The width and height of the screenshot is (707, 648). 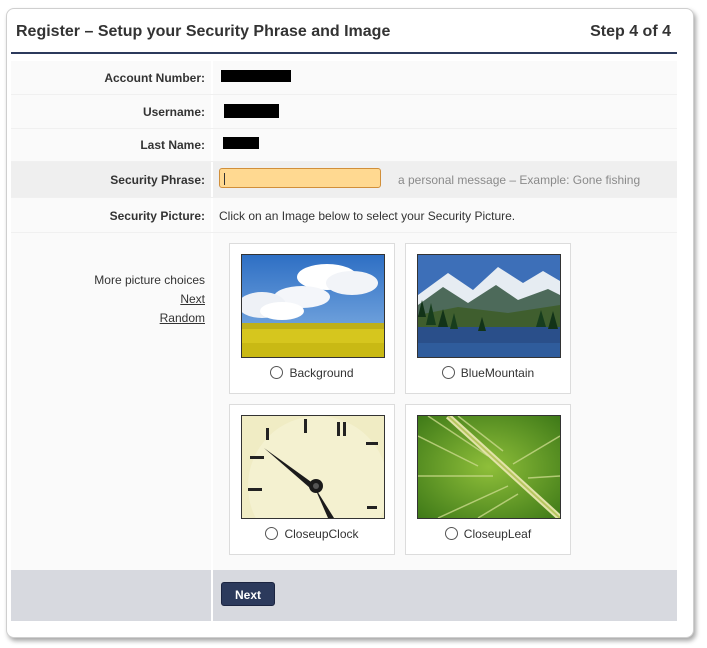 I want to click on more-picture-choices: More picture choices Next Random, so click(x=149, y=299).